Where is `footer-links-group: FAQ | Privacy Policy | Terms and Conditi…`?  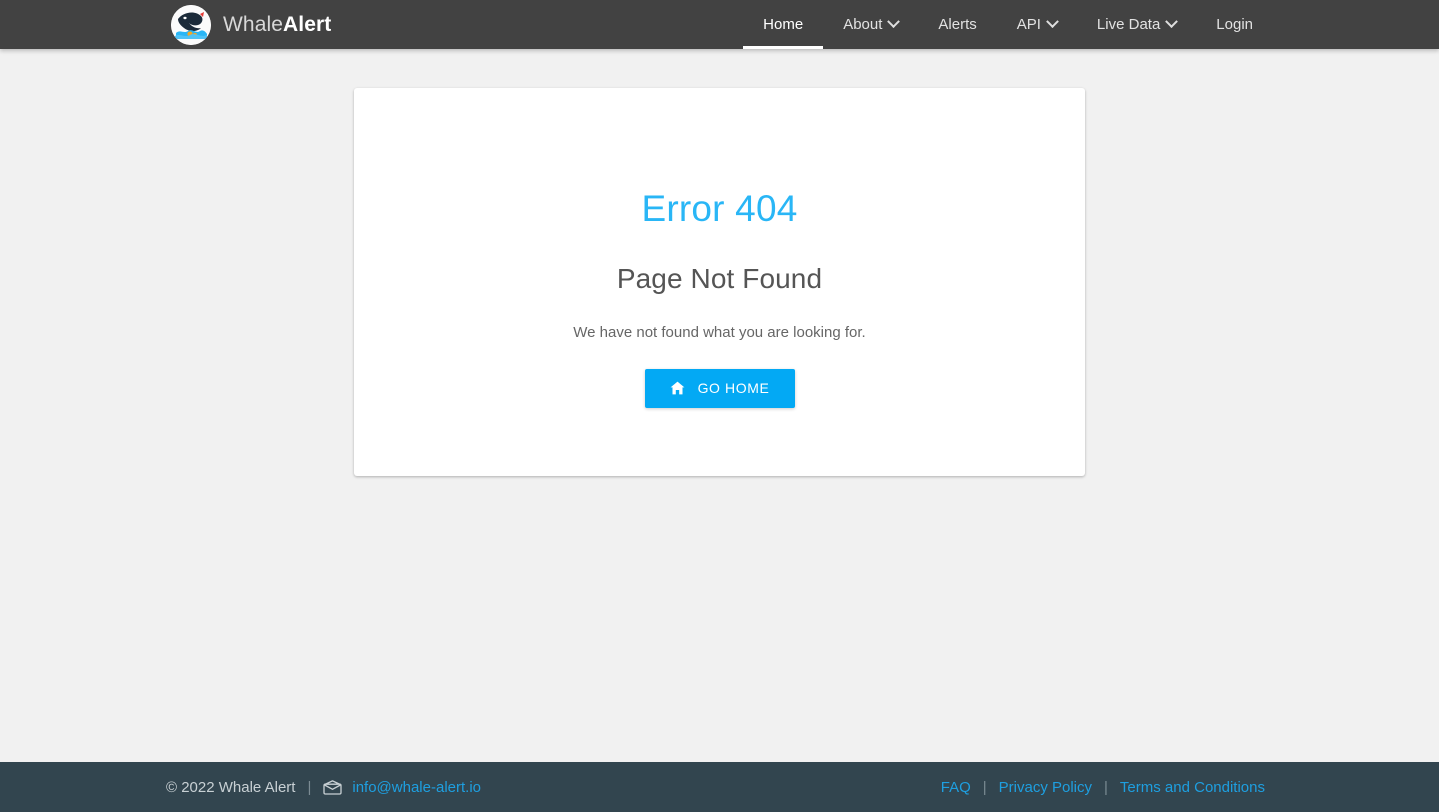
footer-links-group: FAQ | Privacy Policy | Terms and Conditi… is located at coordinates (1103, 787).